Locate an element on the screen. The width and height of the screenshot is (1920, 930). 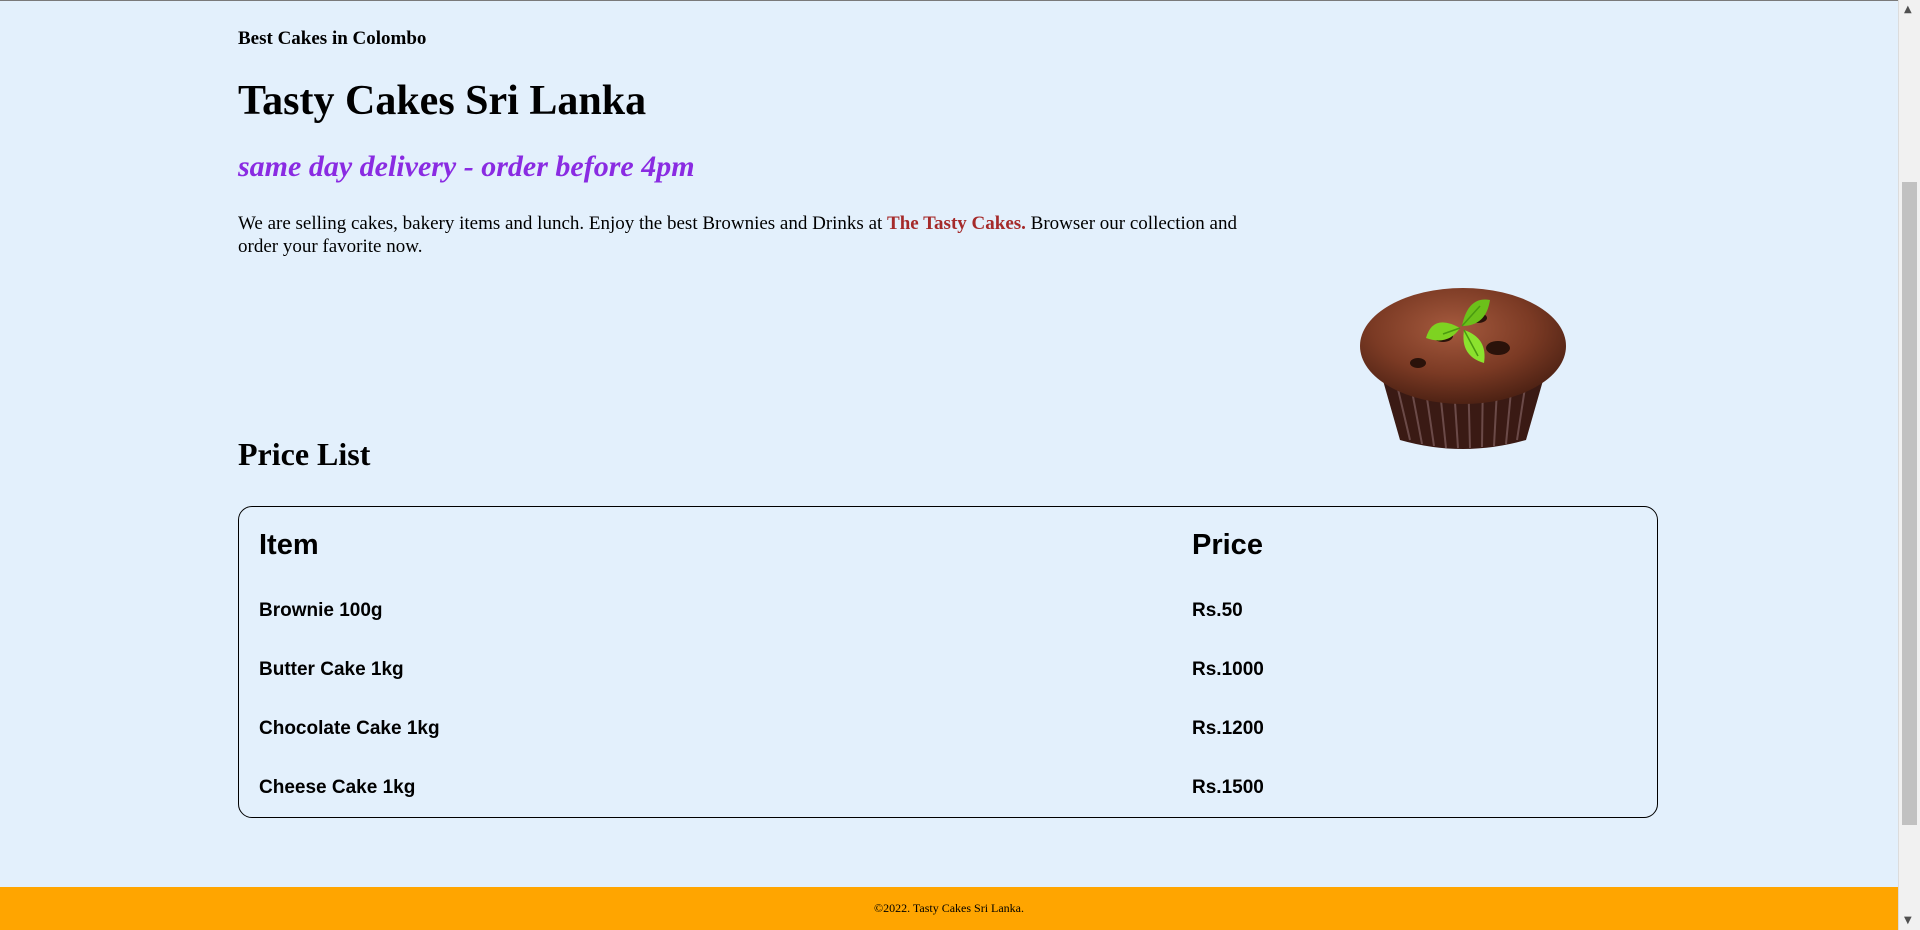
column-header-item: Item is located at coordinates (289, 545).